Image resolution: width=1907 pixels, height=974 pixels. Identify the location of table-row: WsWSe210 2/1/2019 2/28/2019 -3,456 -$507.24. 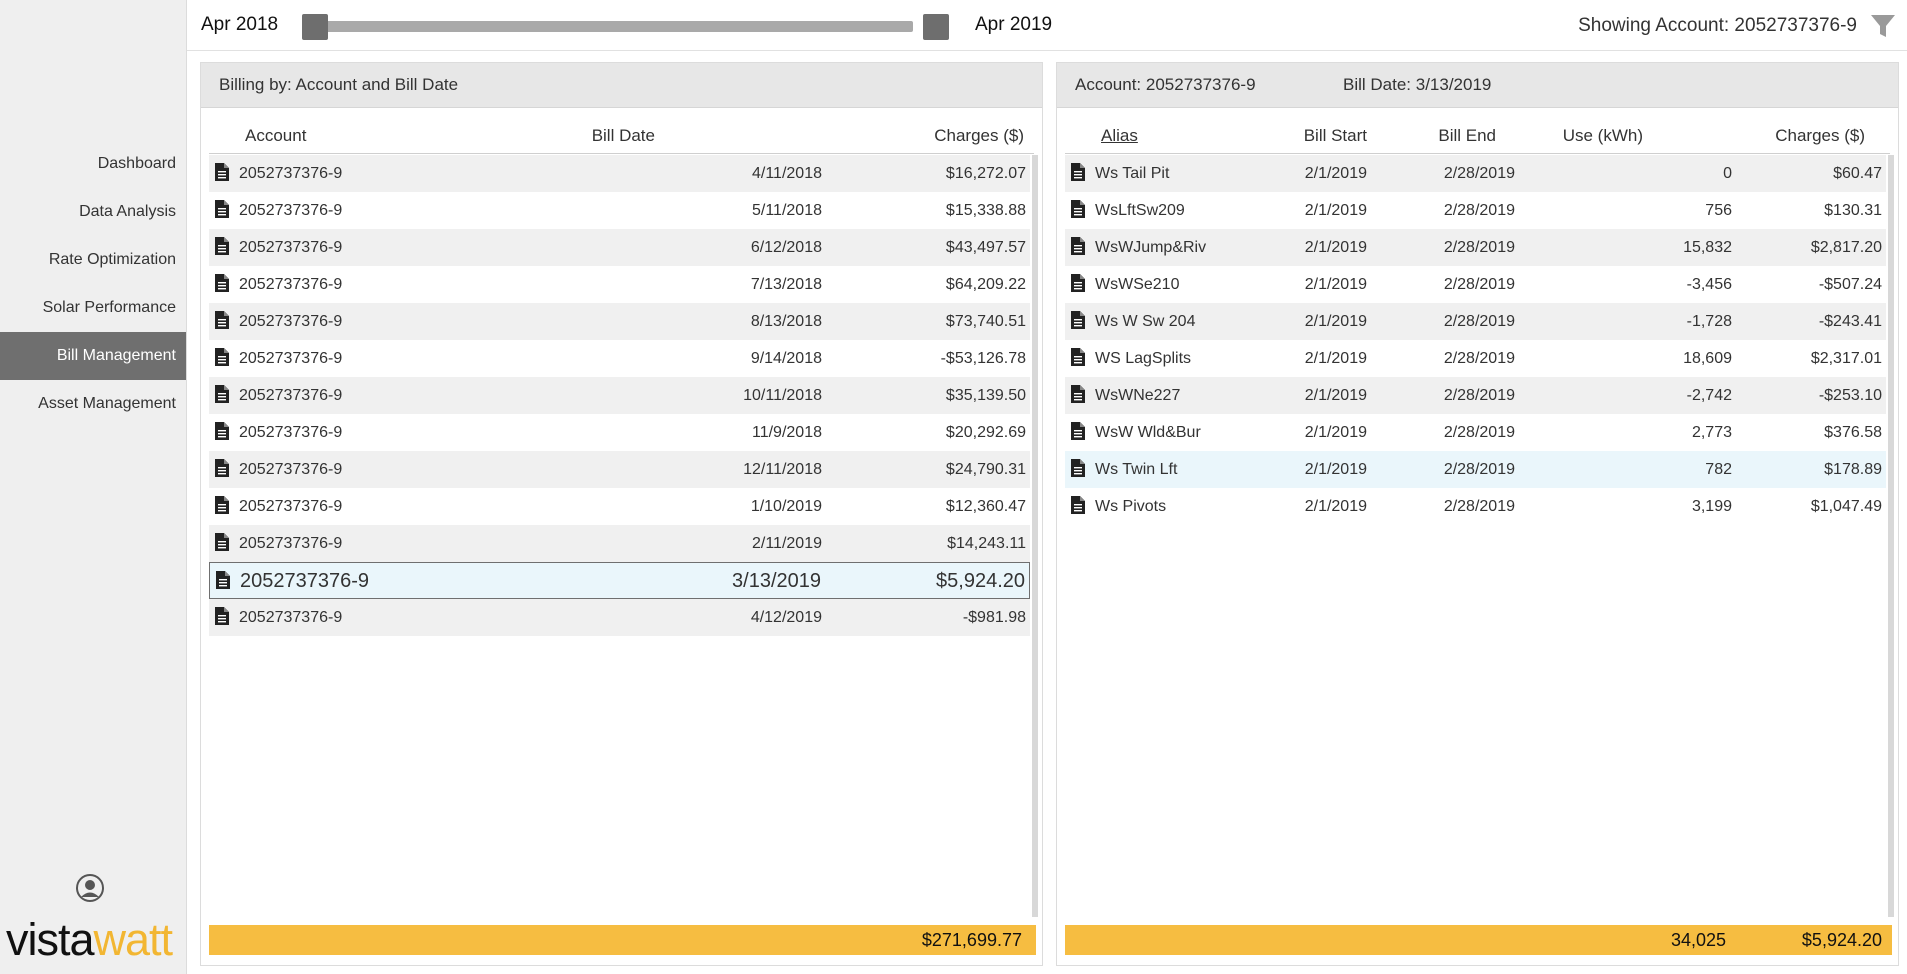
(1475, 284).